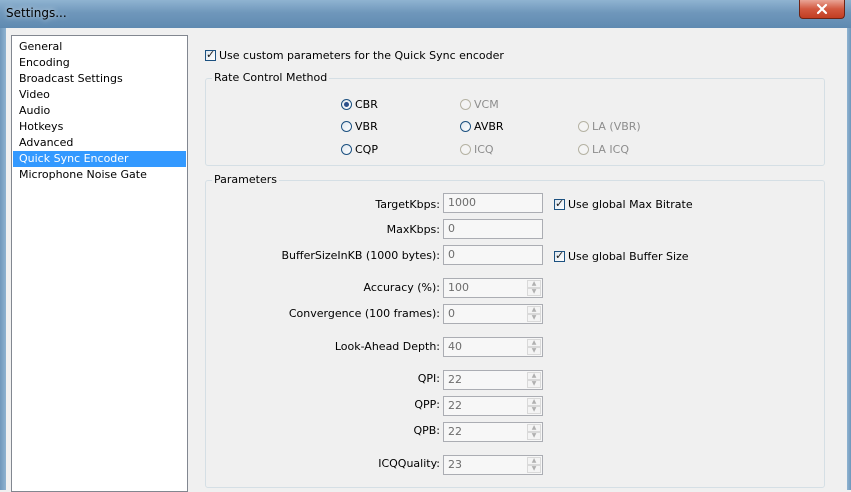  What do you see at coordinates (489, 126) in the screenshot?
I see `radio-avbr-label: AVBR` at bounding box center [489, 126].